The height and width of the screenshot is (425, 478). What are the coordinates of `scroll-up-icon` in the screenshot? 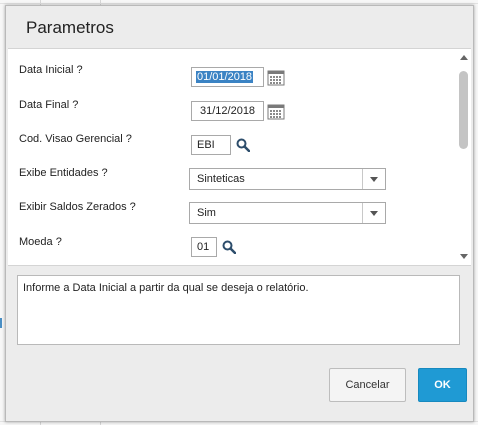 It's located at (464, 57).